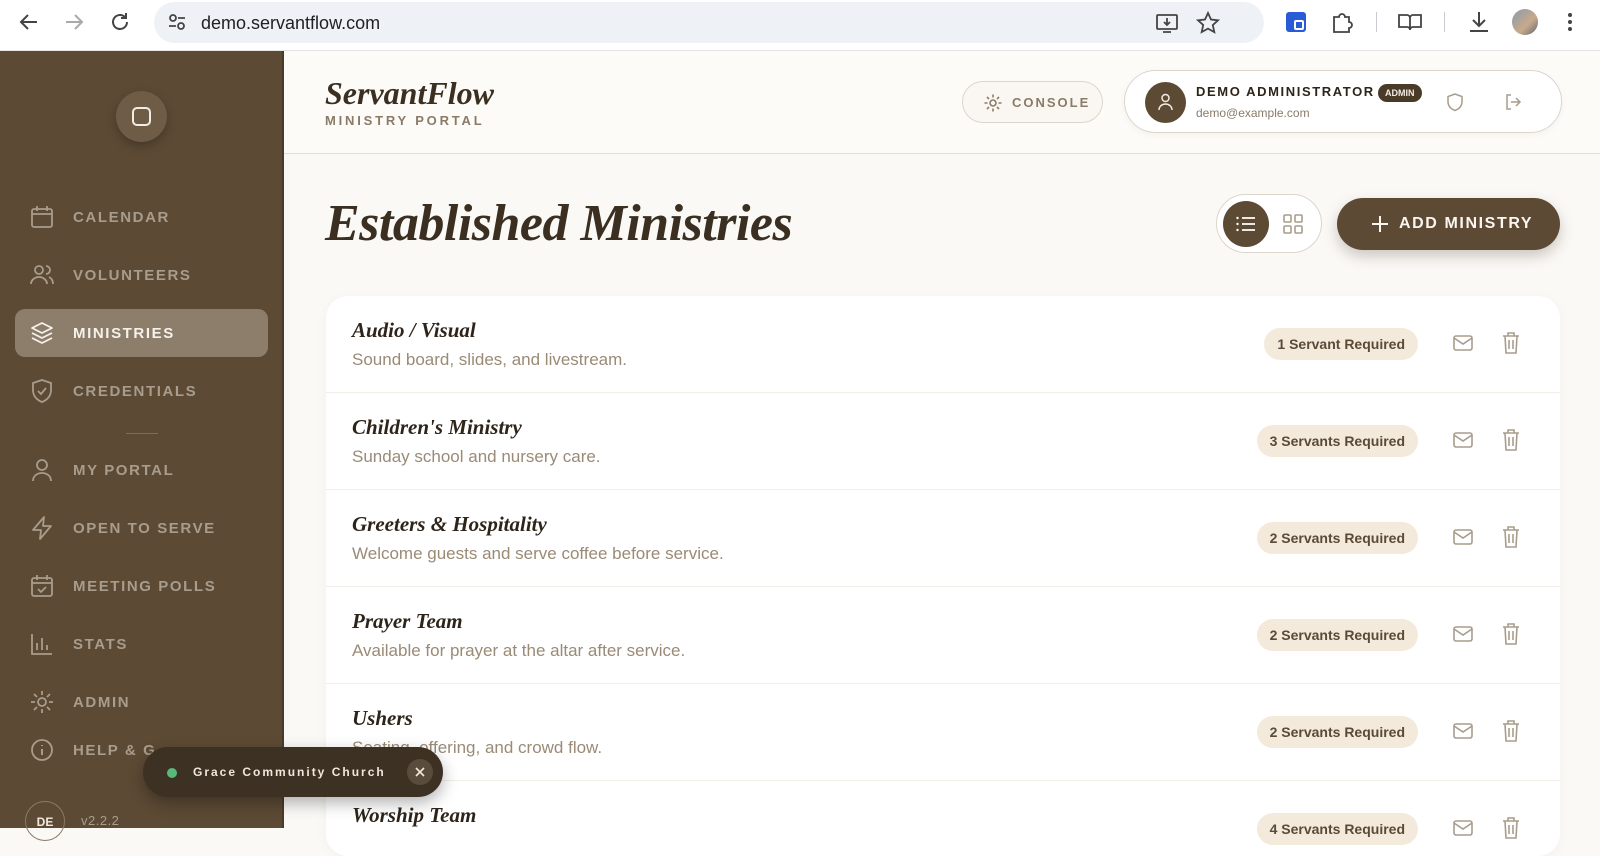  Describe the element at coordinates (142, 433) in the screenshot. I see `sidebar-divider` at that location.